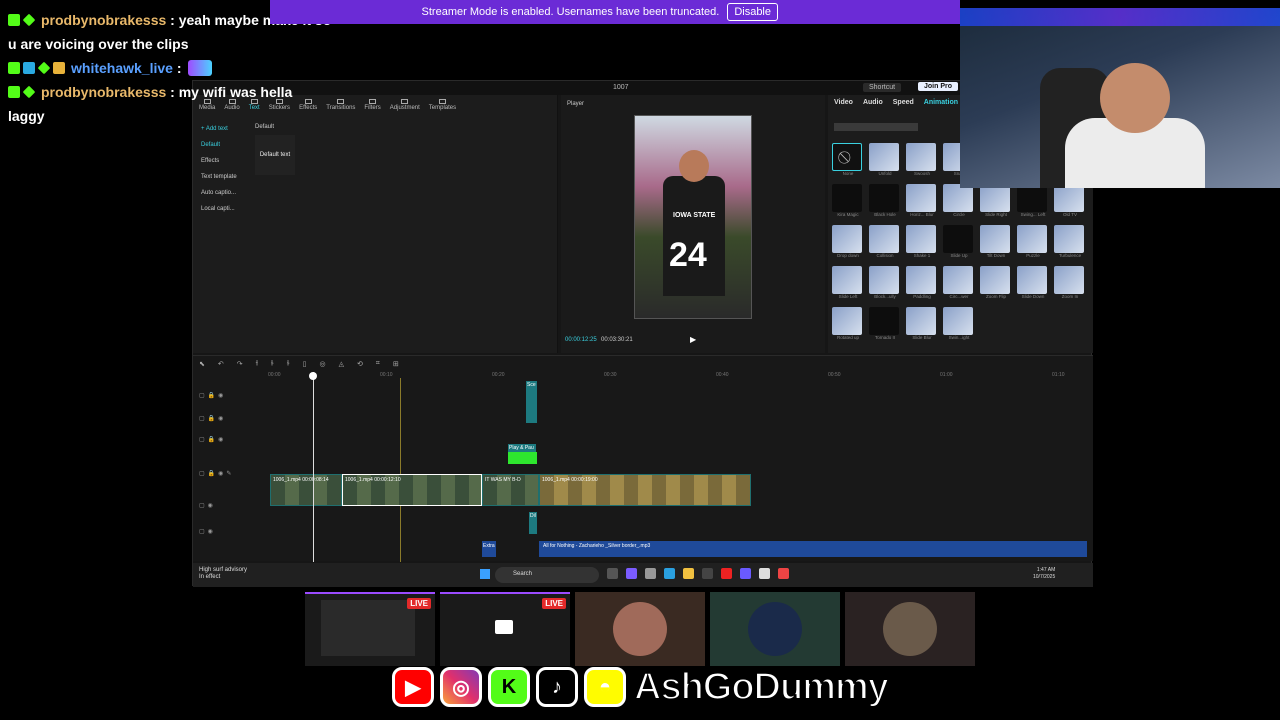  I want to click on animation-item: Zoom Flip, so click(996, 285).